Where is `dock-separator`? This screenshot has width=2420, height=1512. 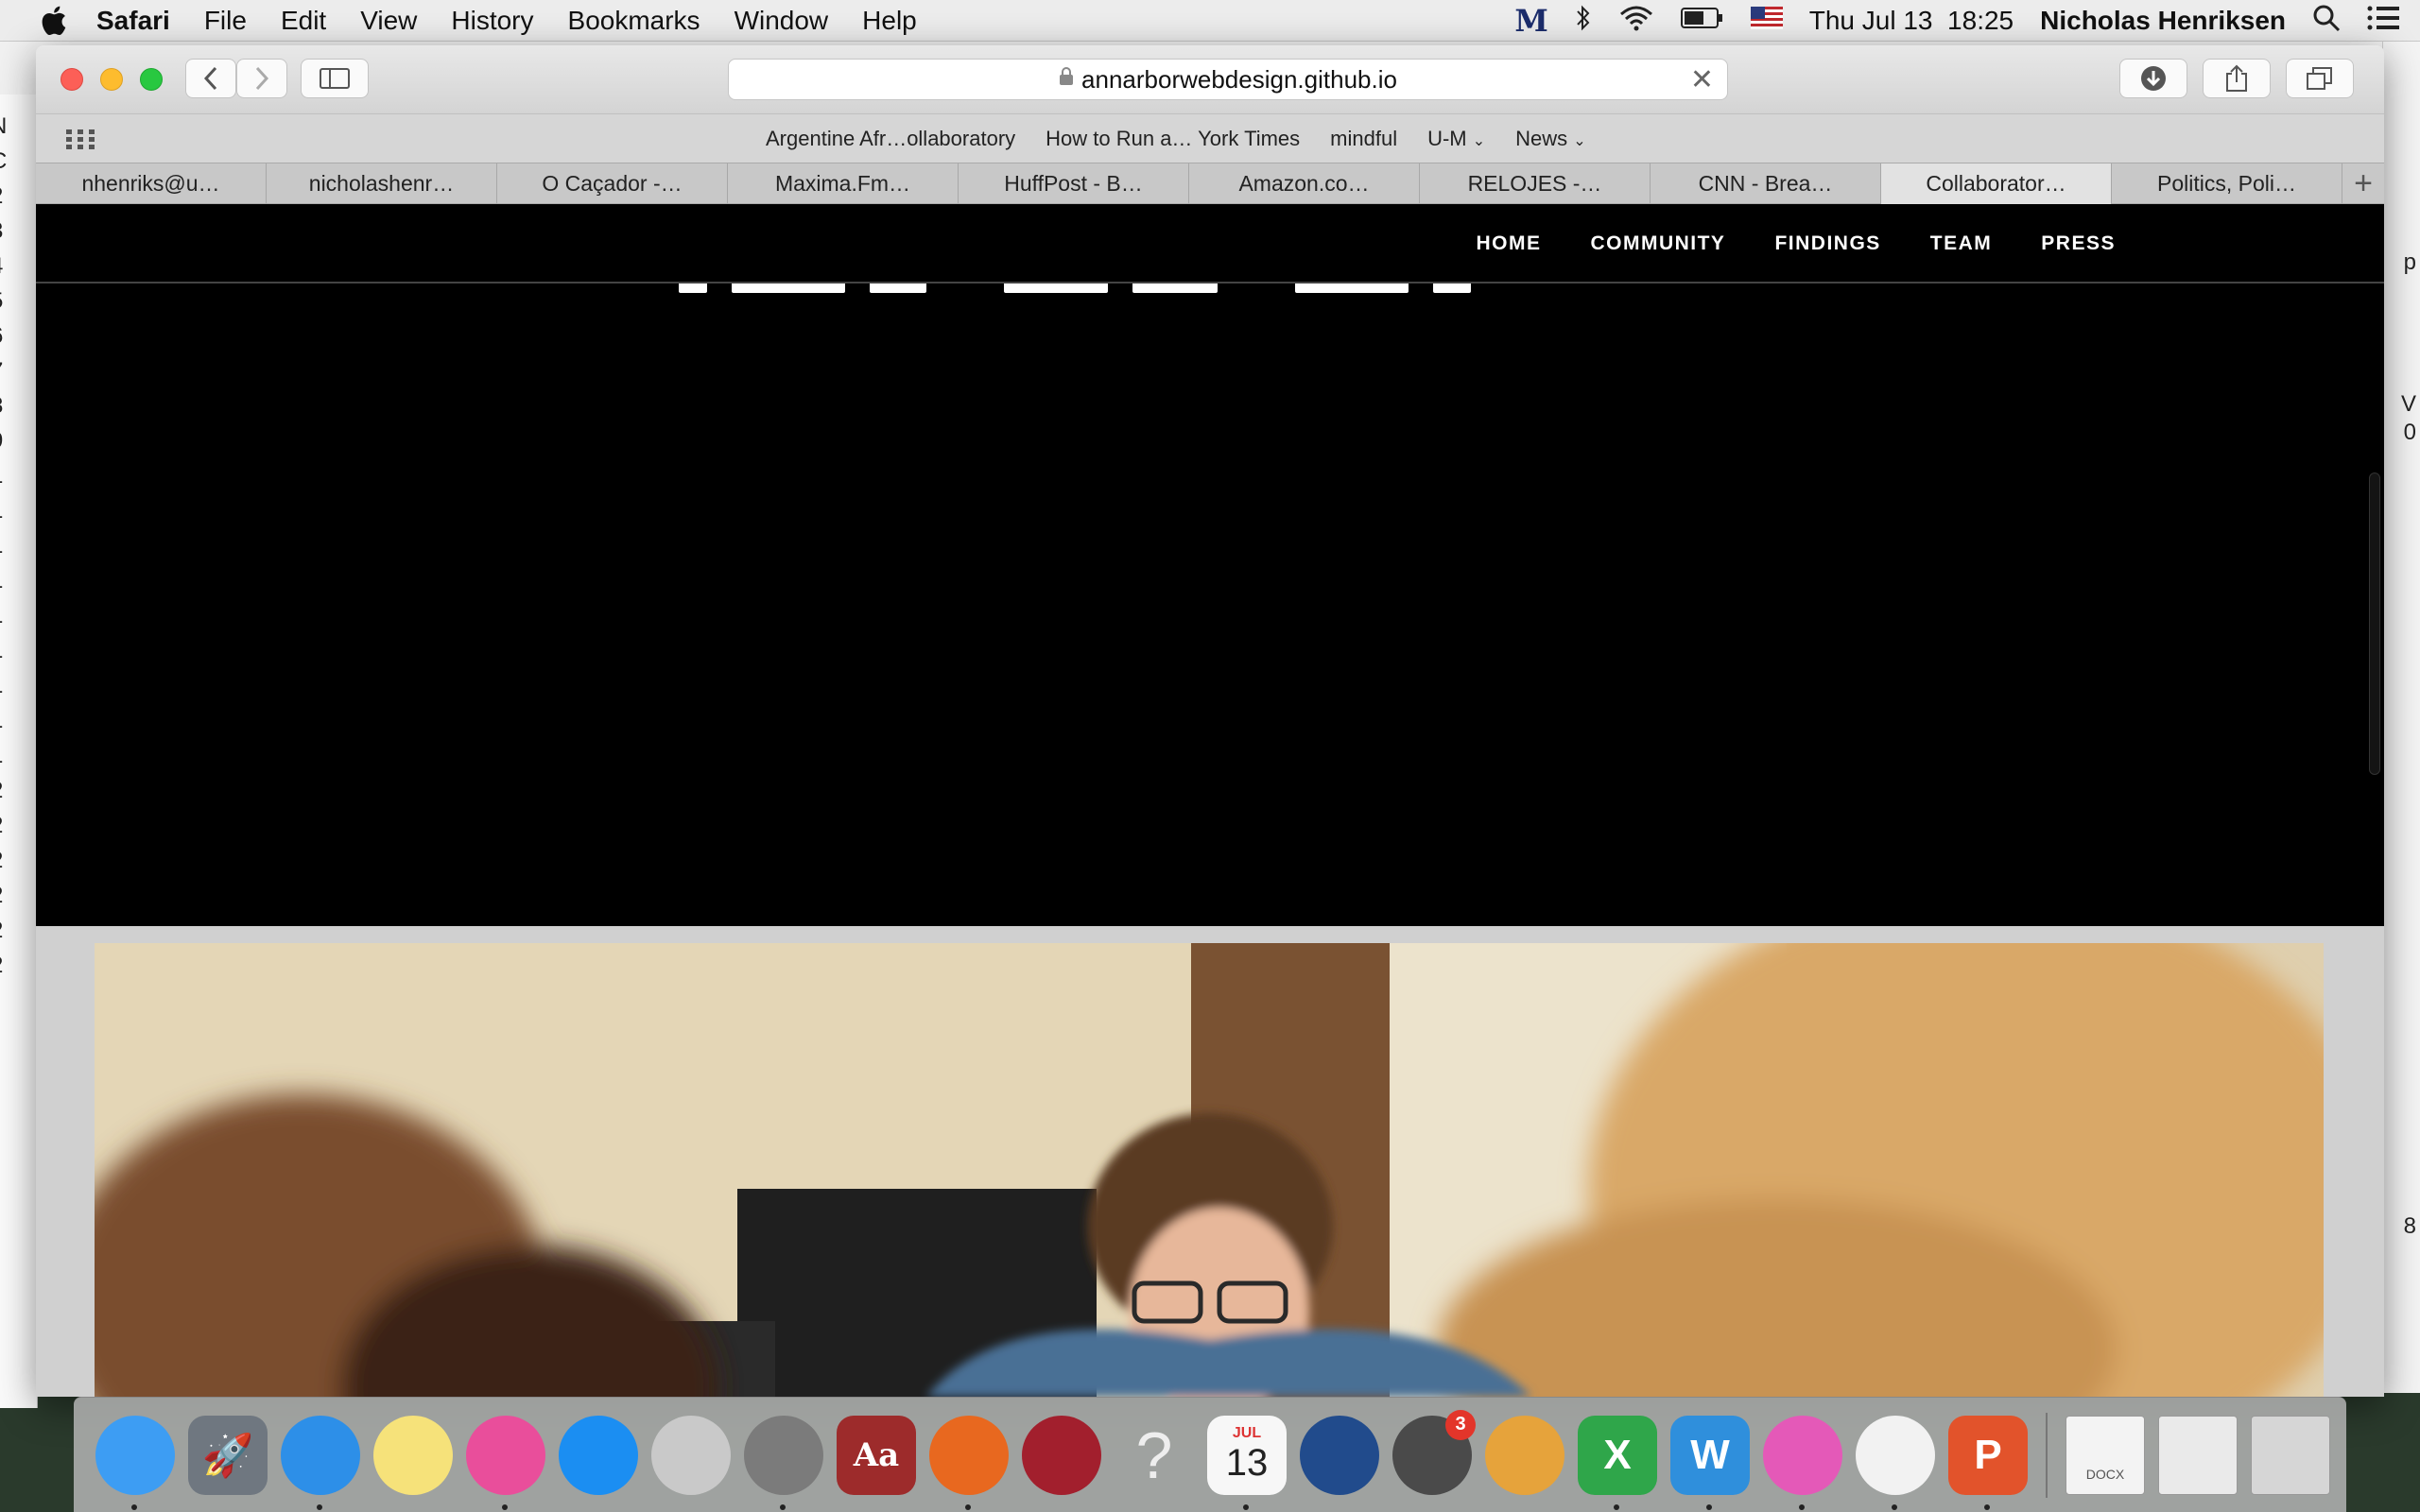 dock-separator is located at coordinates (2047, 1455).